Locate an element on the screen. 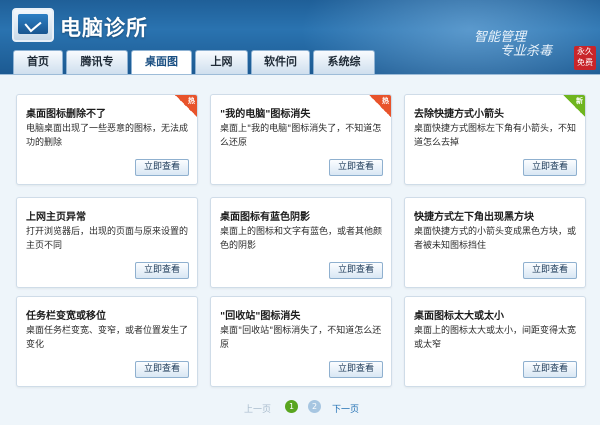  card-desc: 桌面任务栏变宽、变窄，或者位置发生了变化 is located at coordinates (107, 338).